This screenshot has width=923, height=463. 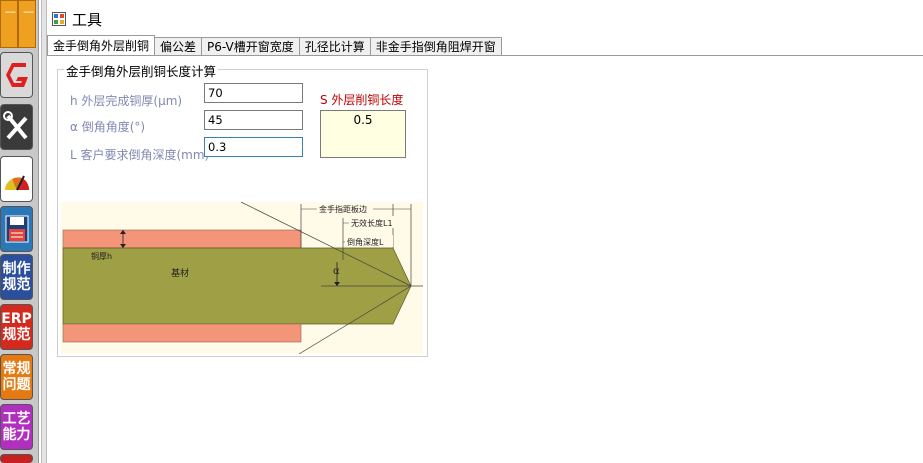 I want to click on logo-g-icon, so click(x=16, y=75).